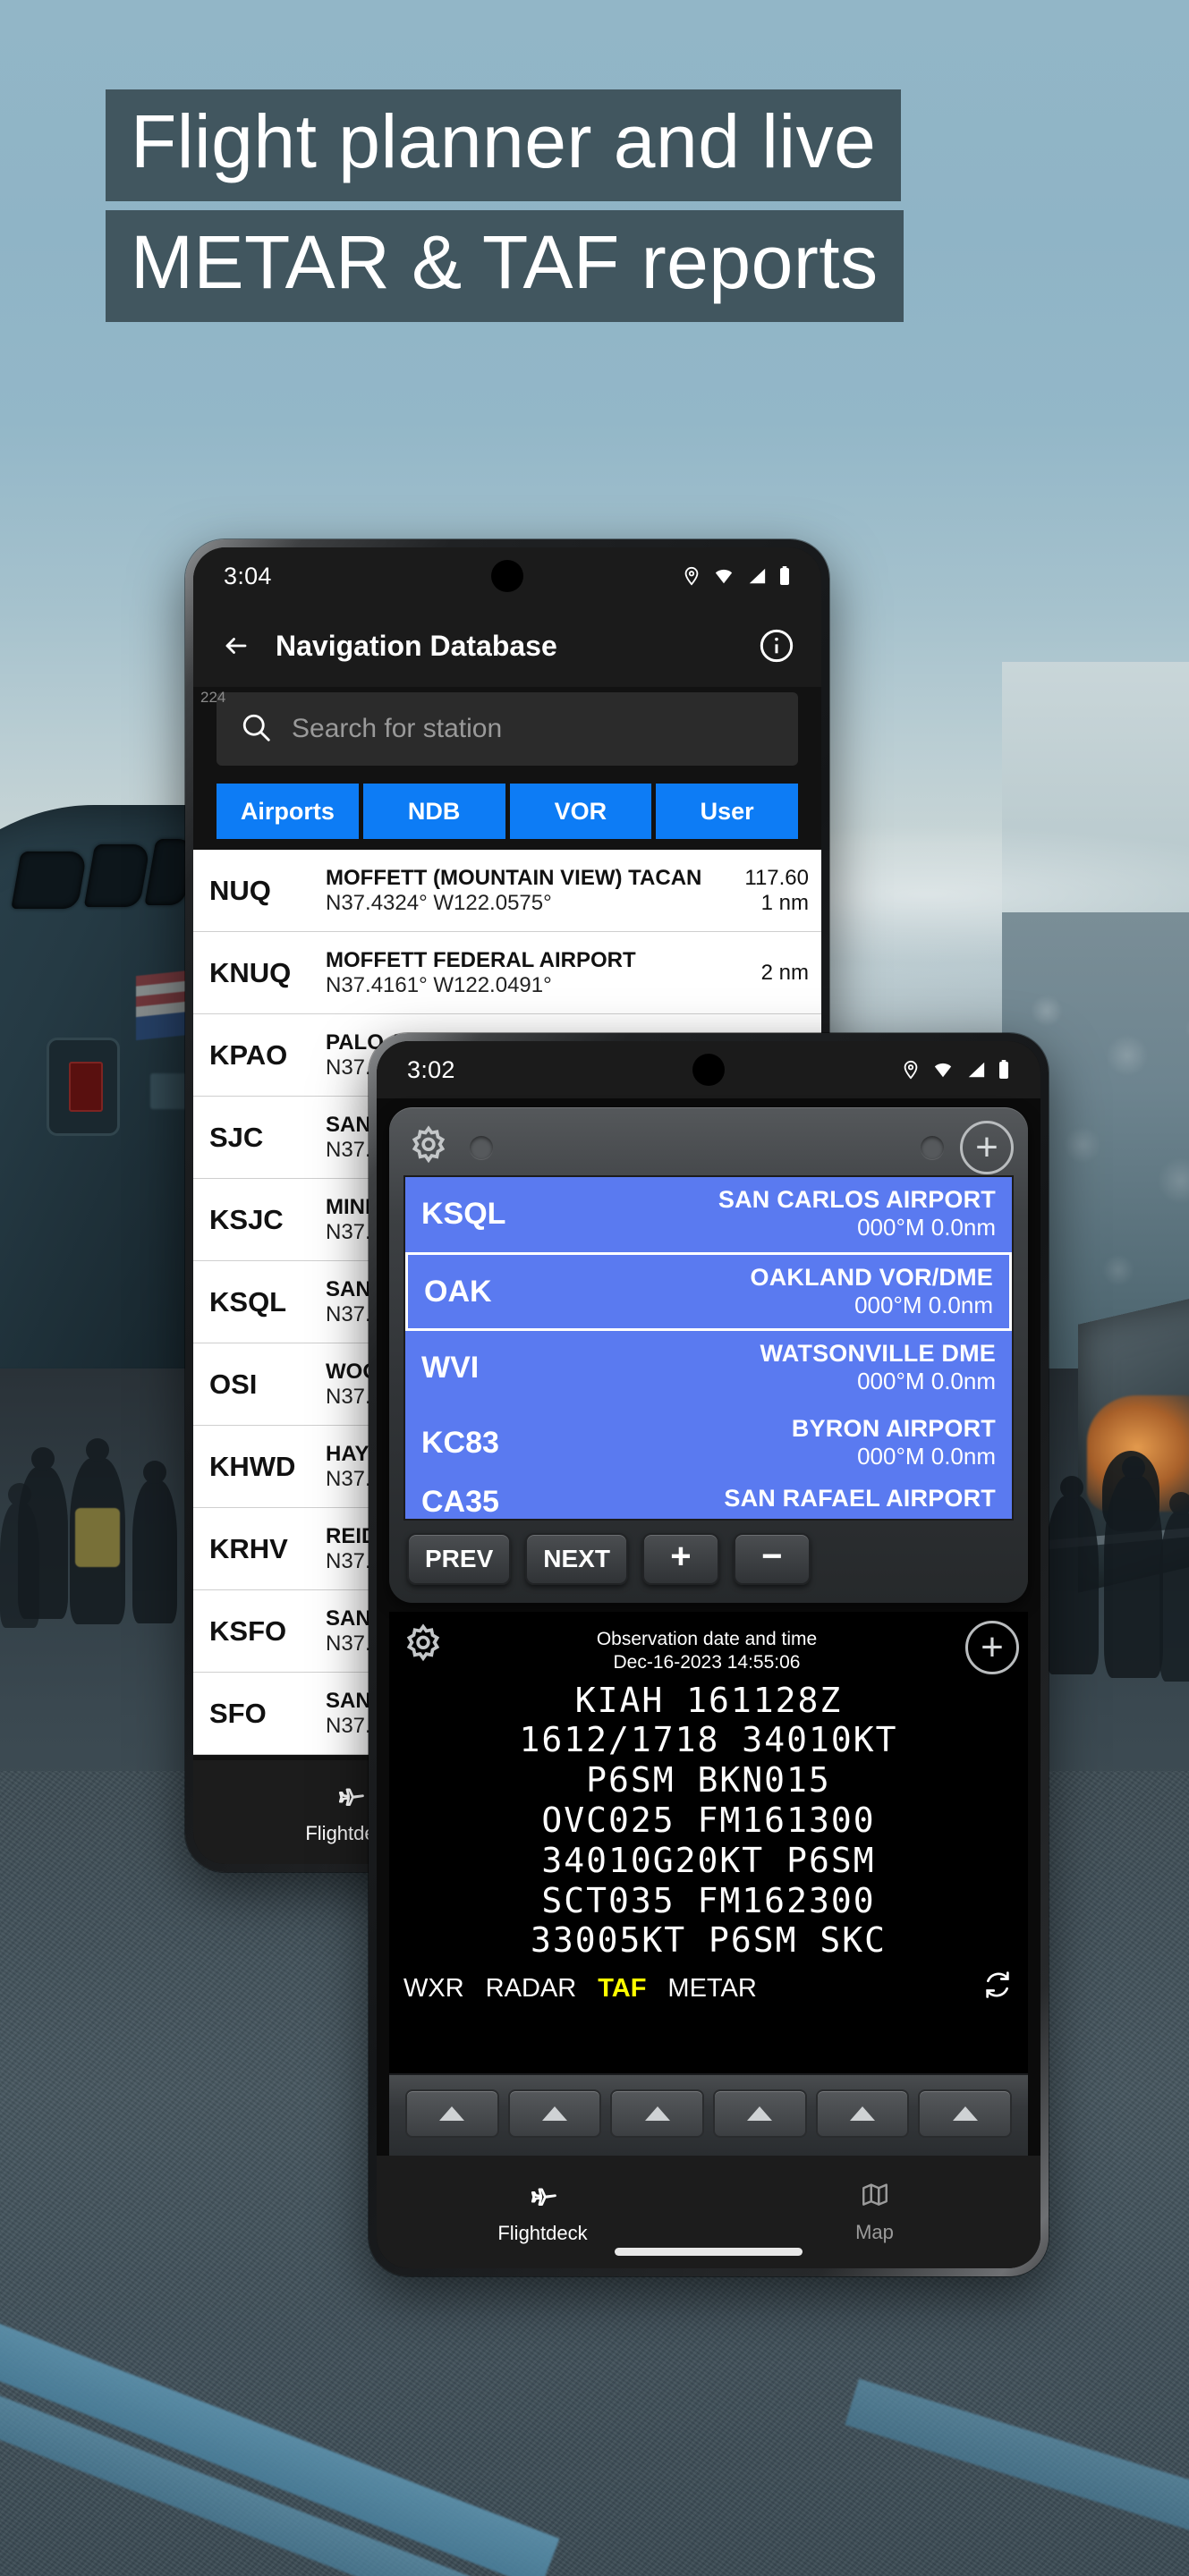  I want to click on segment-airports-button: Airports, so click(288, 811).